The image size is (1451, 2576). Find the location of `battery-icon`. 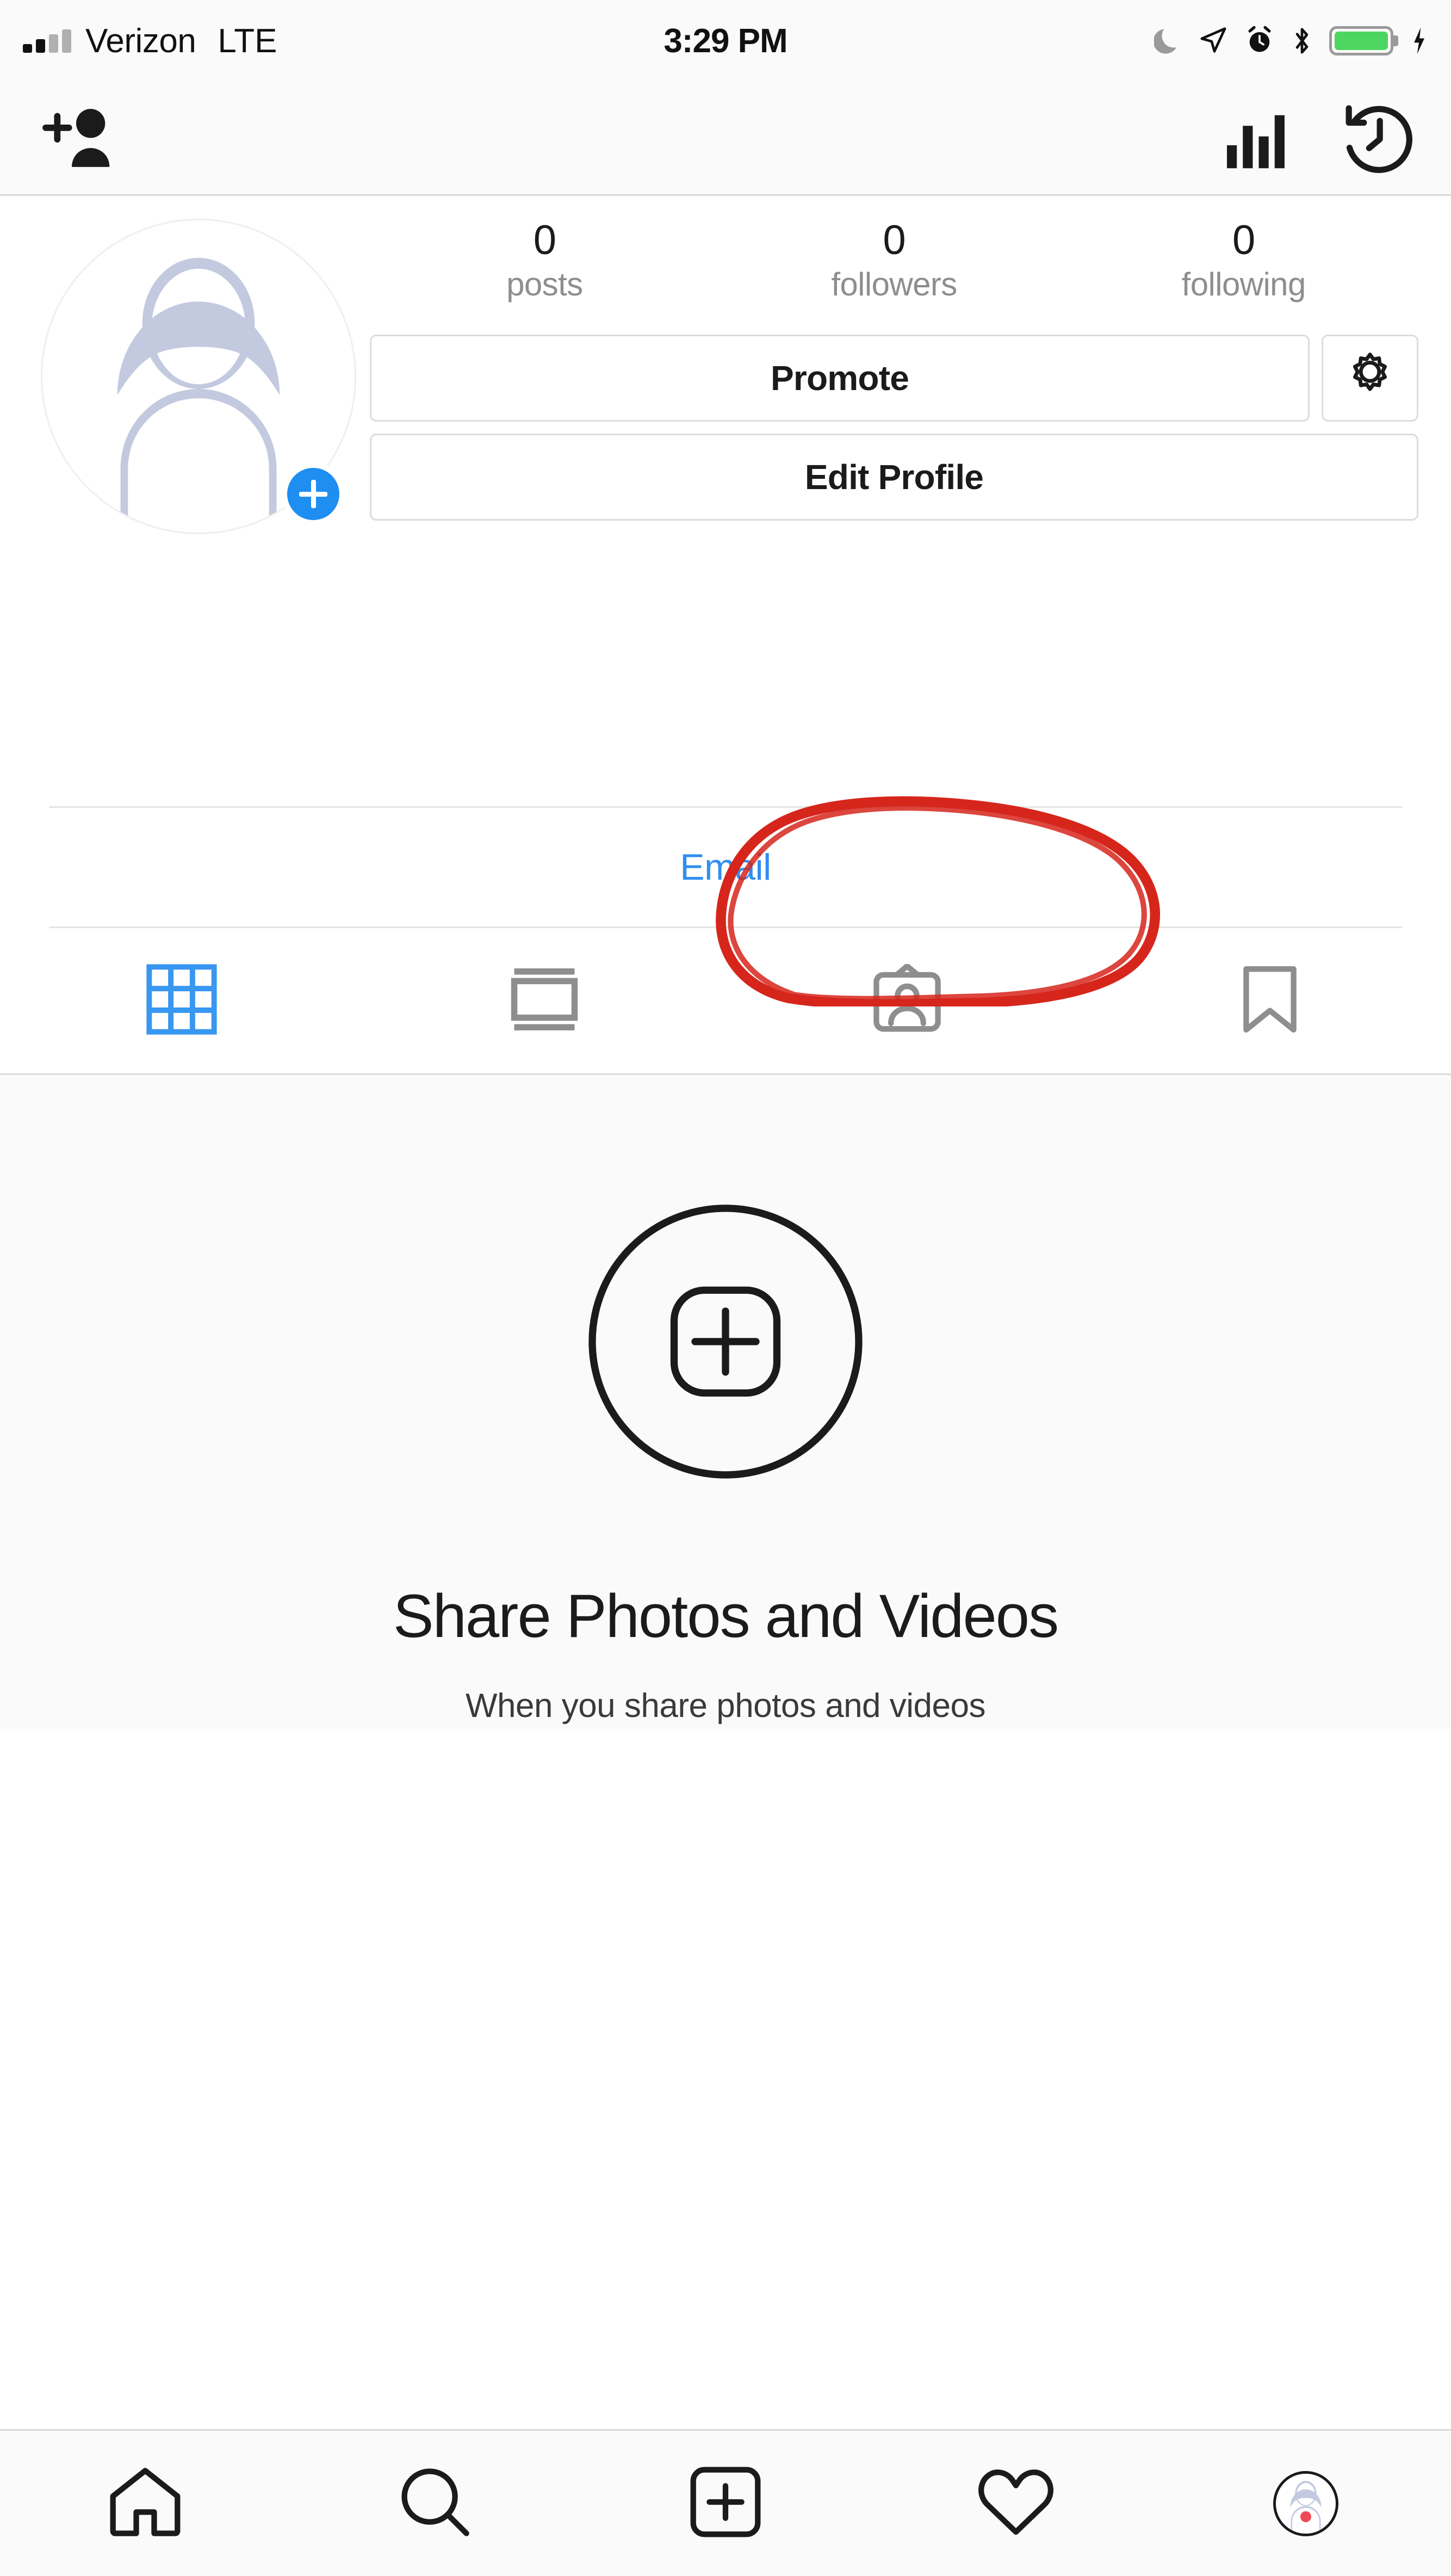

battery-icon is located at coordinates (1361, 41).